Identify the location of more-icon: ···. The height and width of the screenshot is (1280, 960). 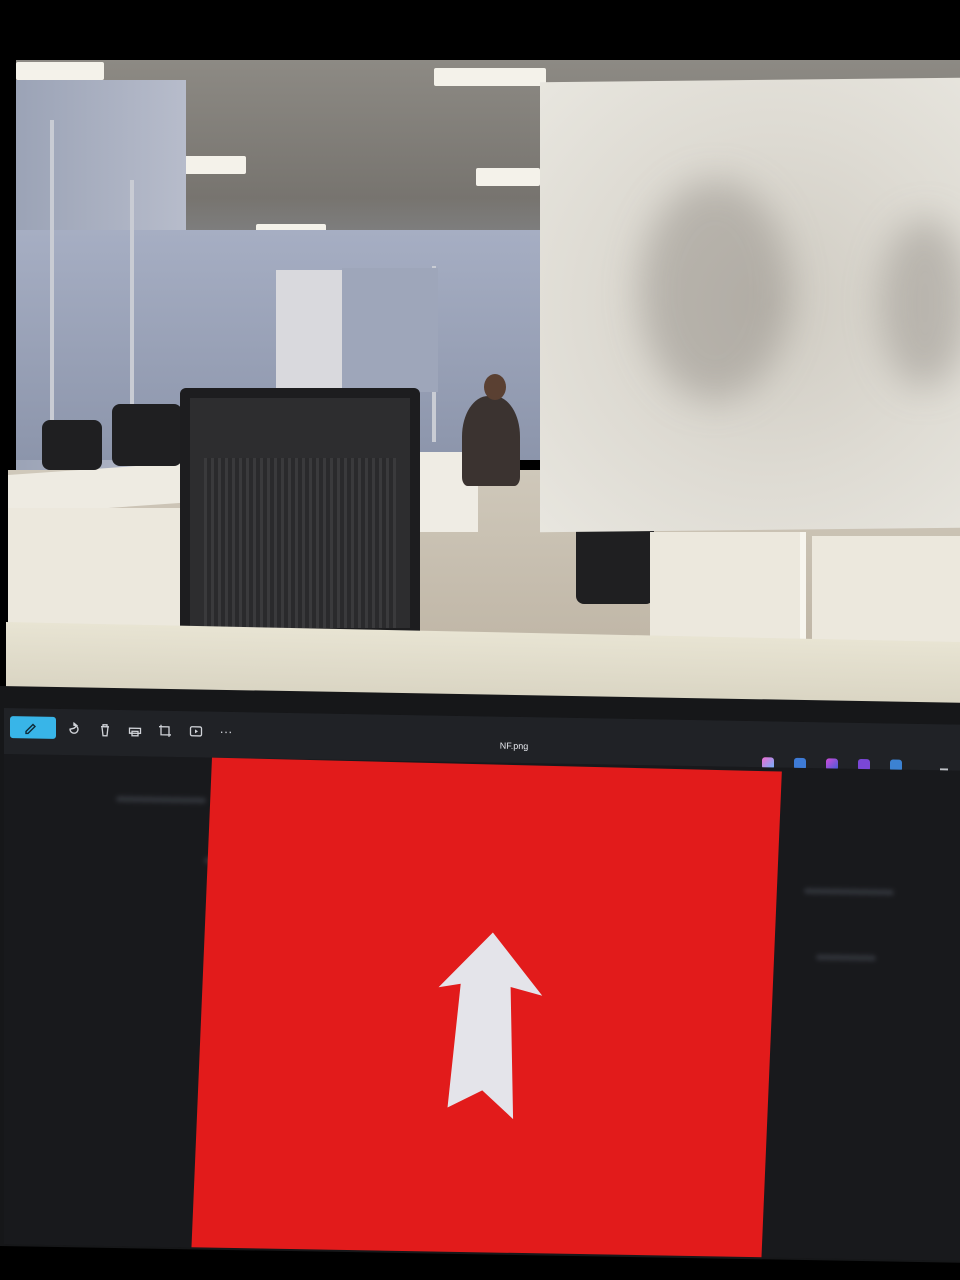
(226, 732).